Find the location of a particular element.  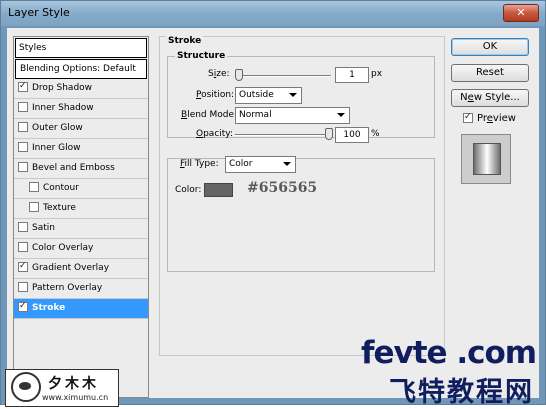

sidebar-item-bevel-and-emboss: Bevel and Emboss is located at coordinates (81, 169).